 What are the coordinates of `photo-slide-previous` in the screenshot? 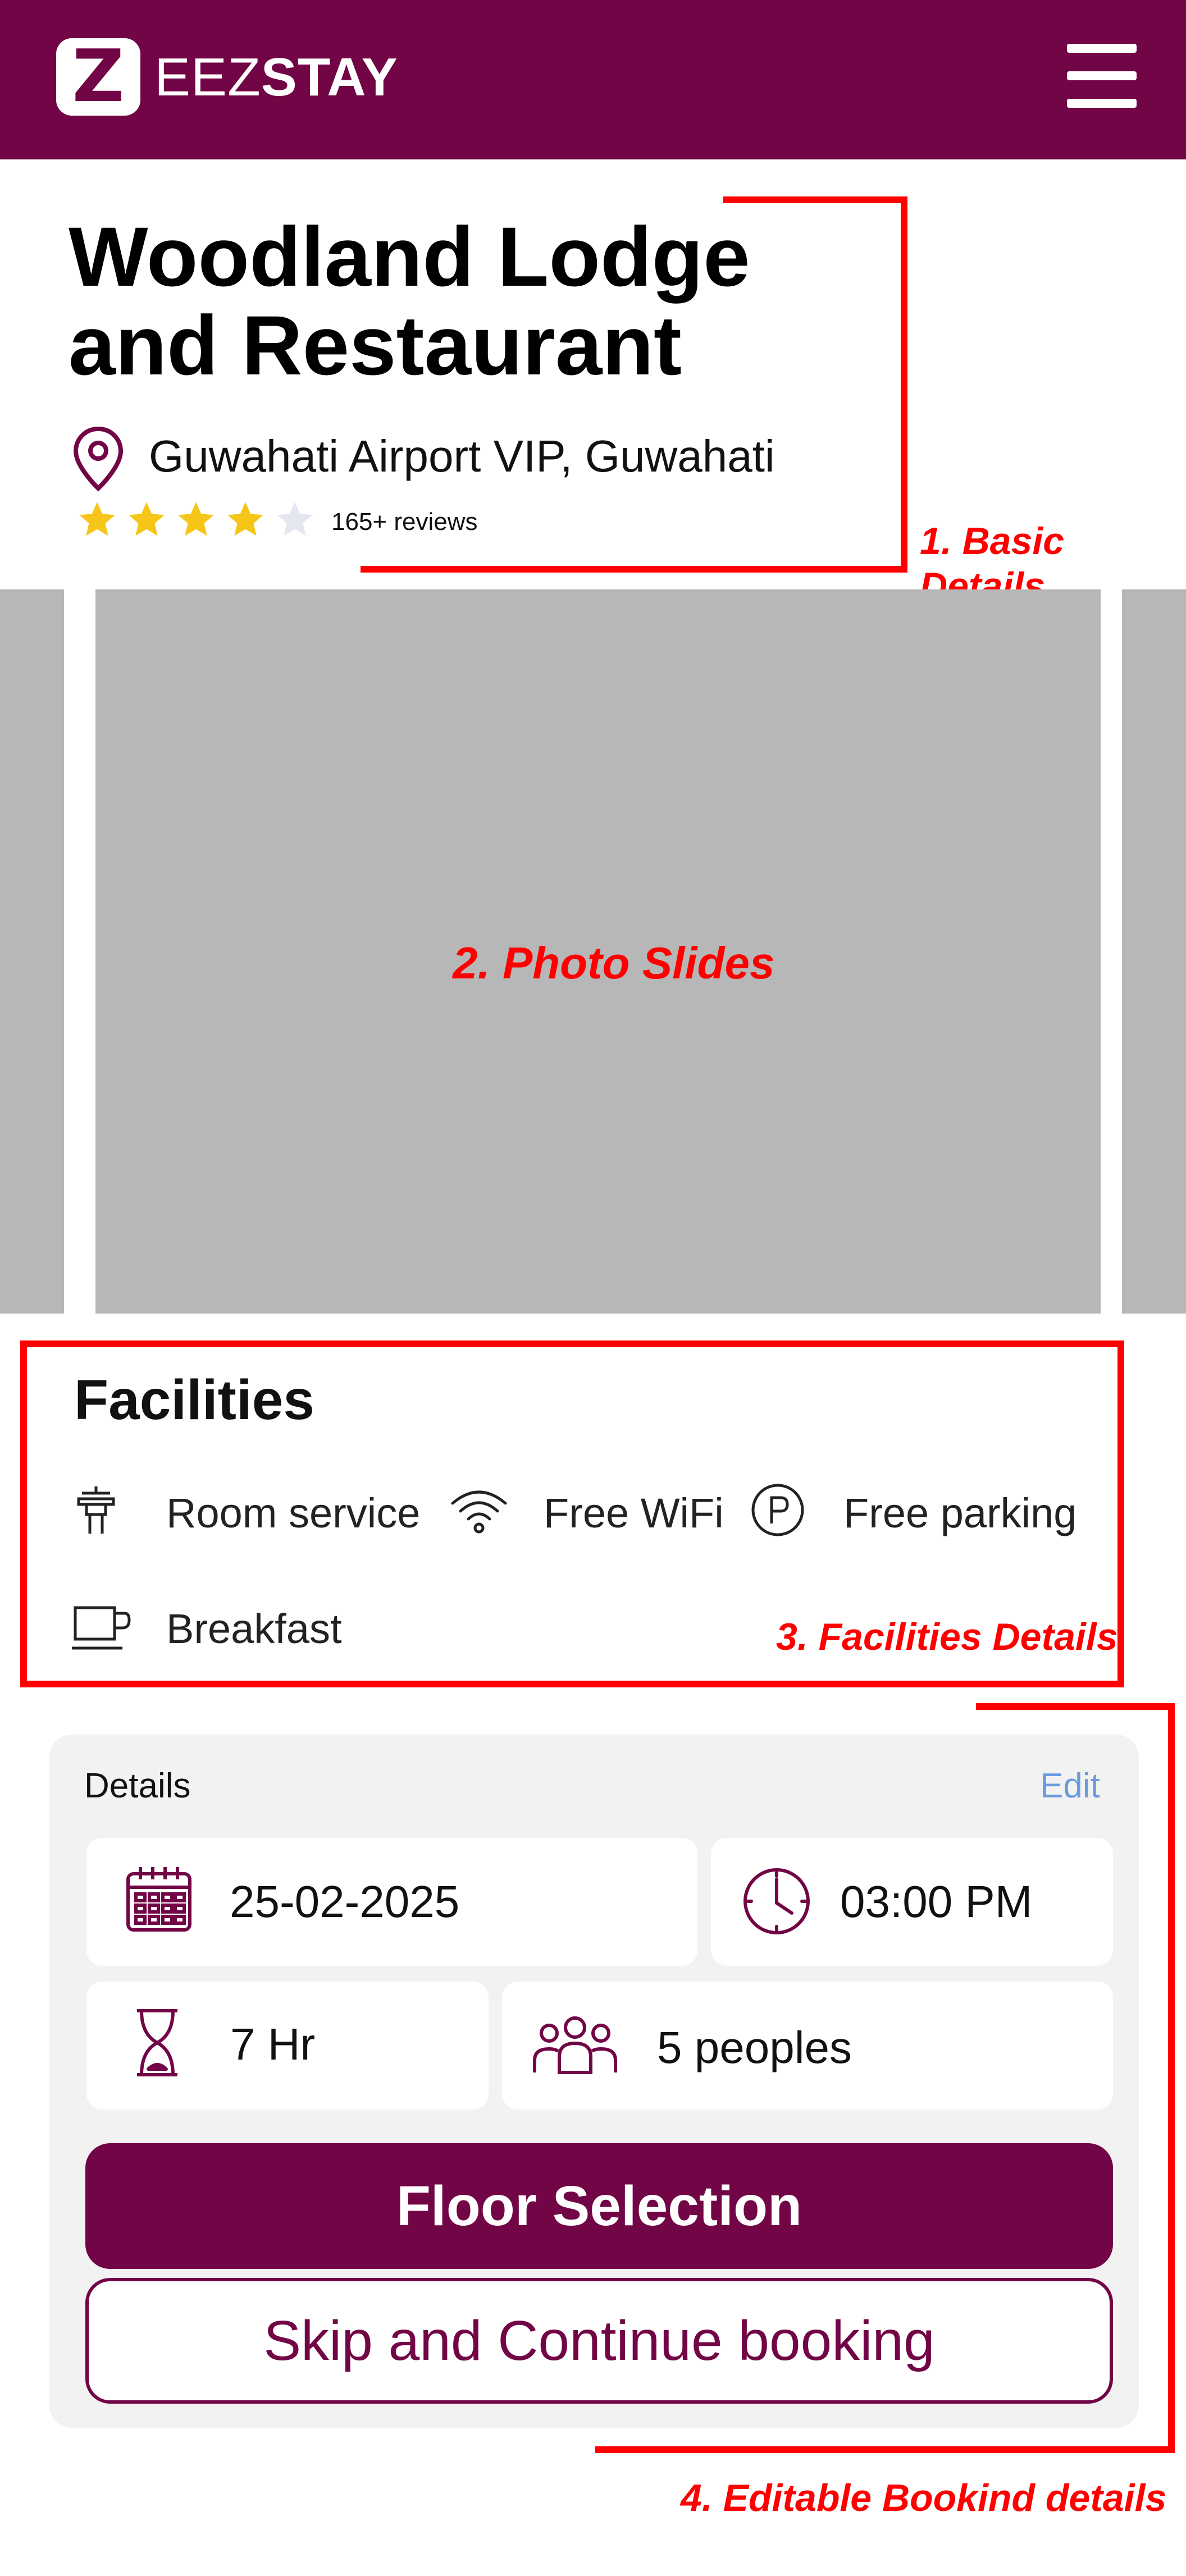 It's located at (32, 951).